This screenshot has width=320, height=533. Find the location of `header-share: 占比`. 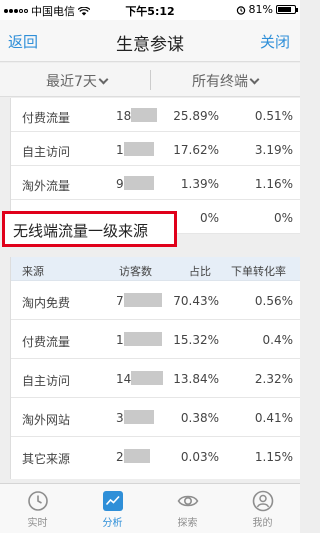

header-share: 占比 is located at coordinates (200, 271).